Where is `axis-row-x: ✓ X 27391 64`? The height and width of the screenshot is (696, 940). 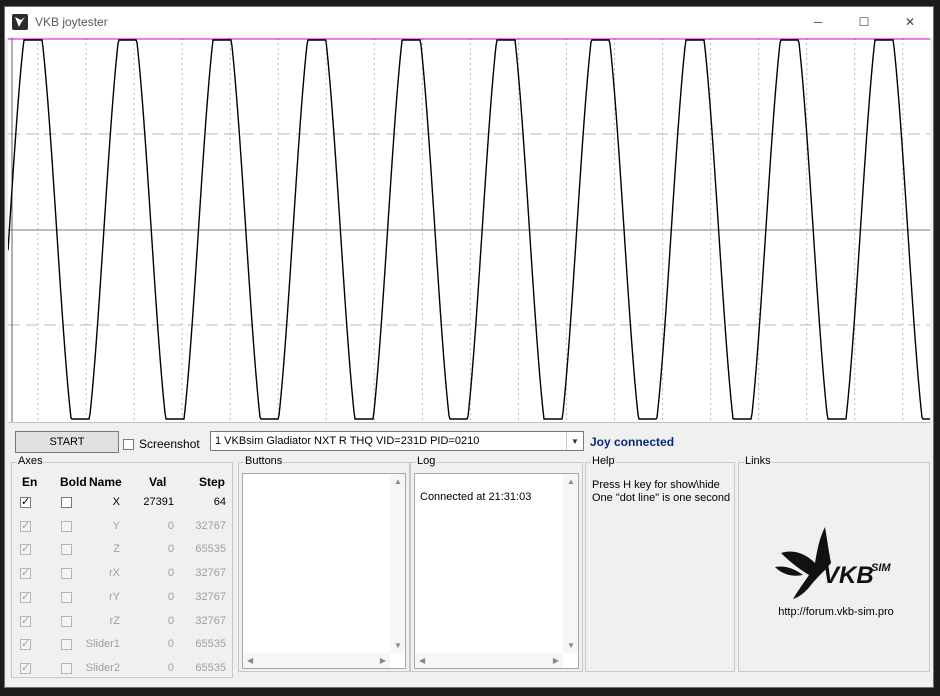 axis-row-x: ✓ X 27391 64 is located at coordinates (122, 502).